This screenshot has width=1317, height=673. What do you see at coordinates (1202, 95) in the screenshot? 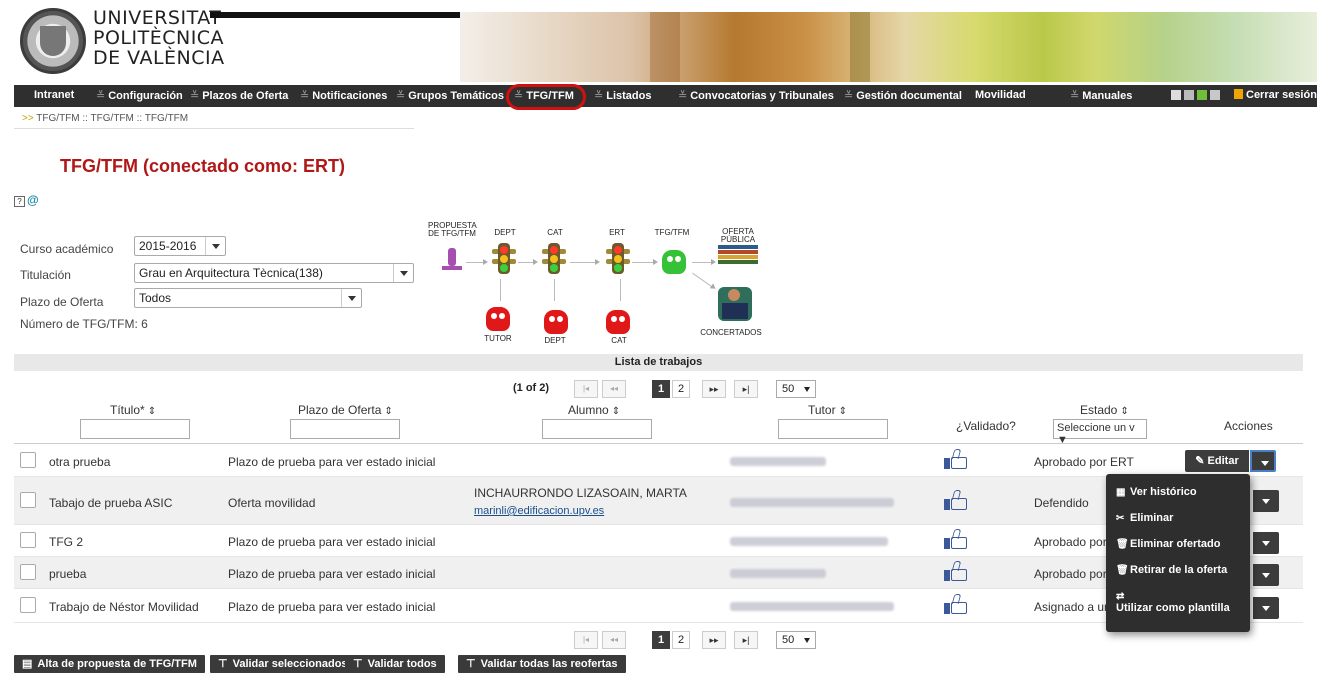
I see `status-green-icon` at bounding box center [1202, 95].